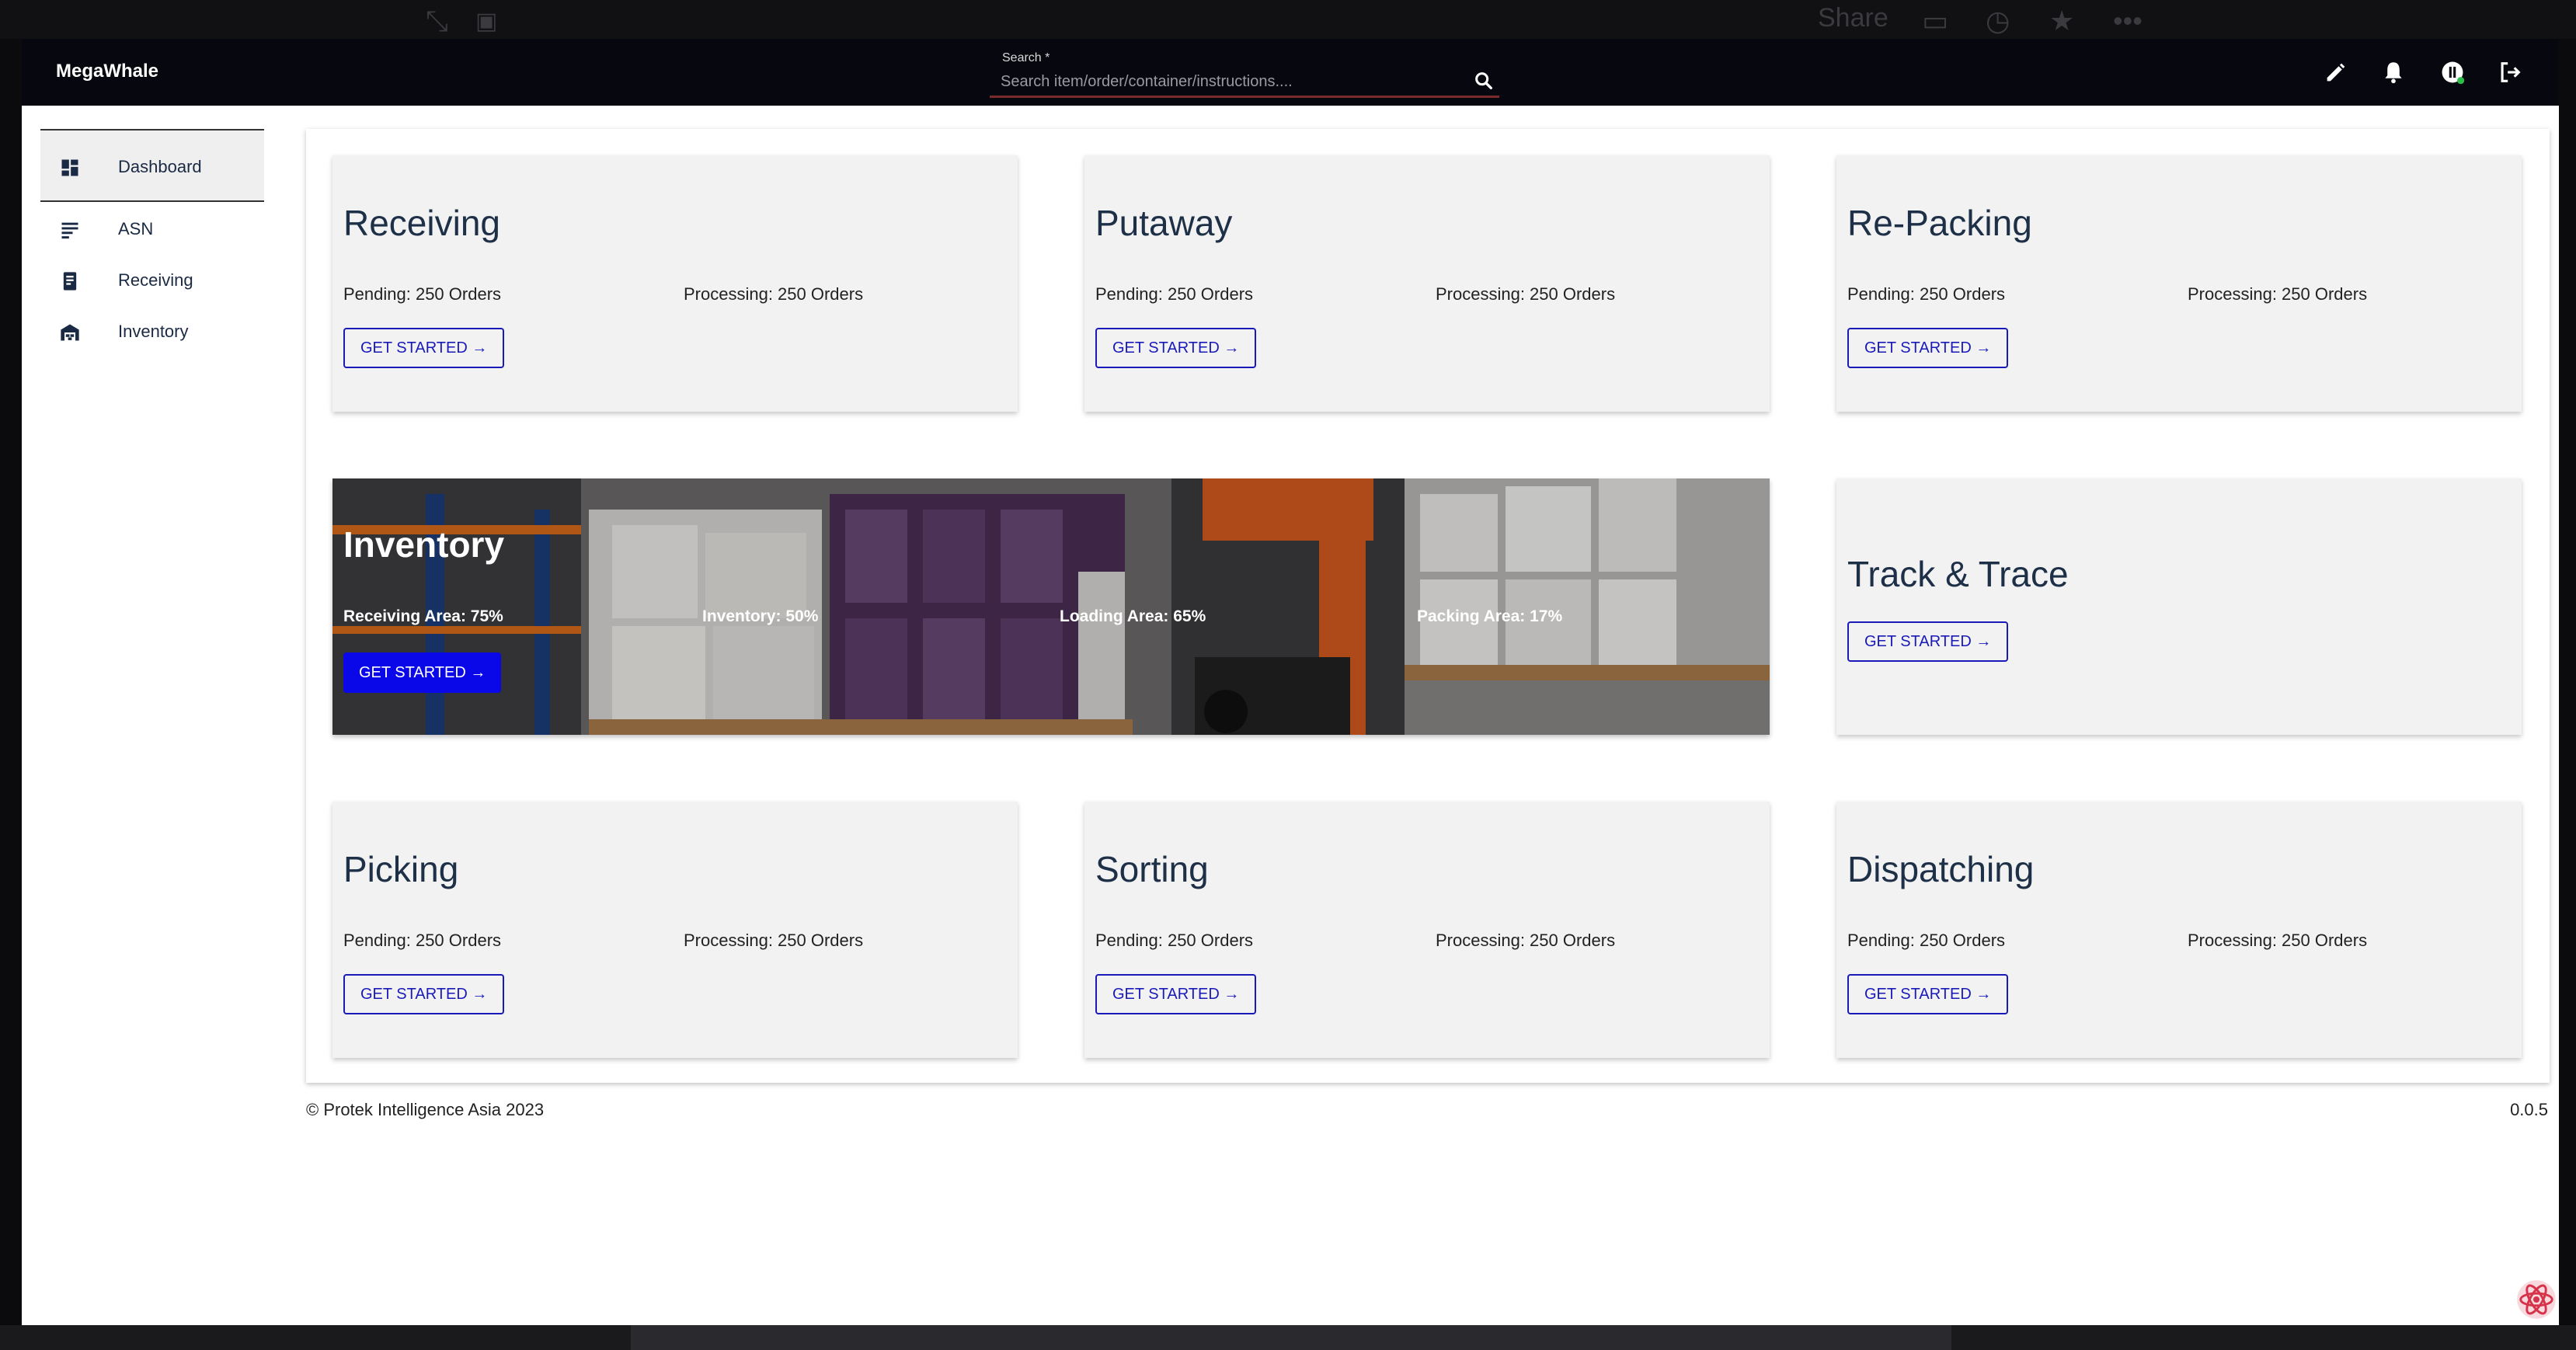 The image size is (2576, 1350). Describe the element at coordinates (1998, 21) in the screenshot. I see `history-icon: ◷` at that location.